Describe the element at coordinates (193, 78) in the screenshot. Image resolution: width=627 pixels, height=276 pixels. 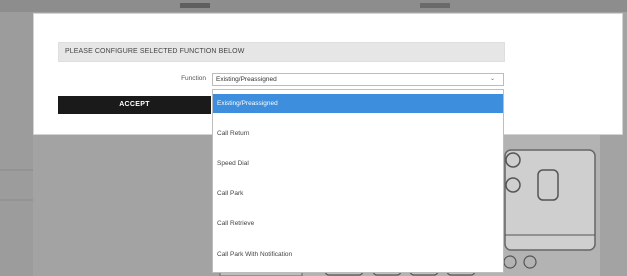
I see `function-label: Function` at that location.